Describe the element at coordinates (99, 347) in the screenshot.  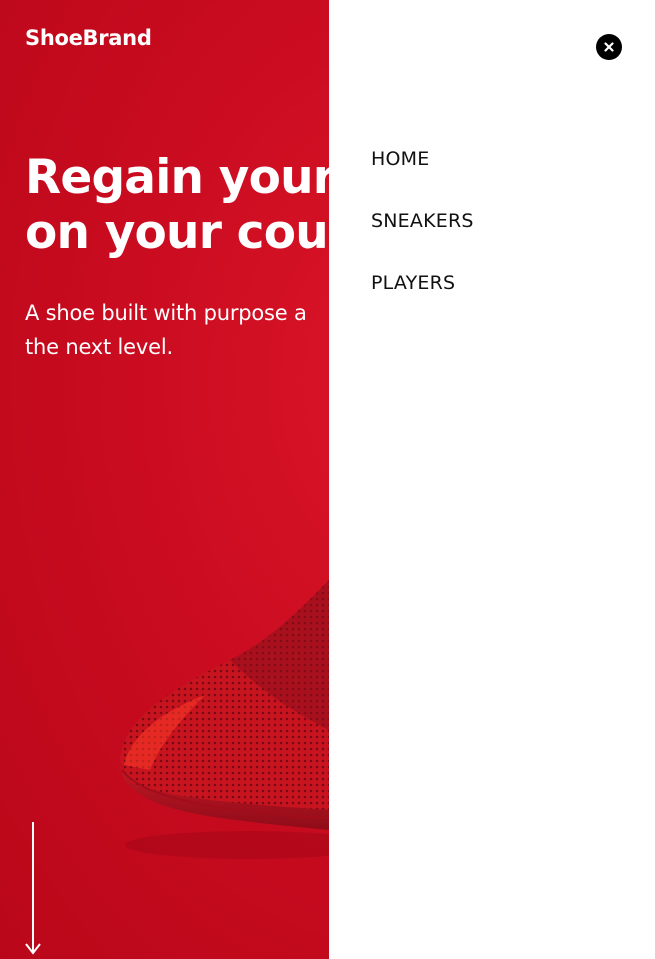
I see `hero-subtext-line-2: the next level.` at that location.